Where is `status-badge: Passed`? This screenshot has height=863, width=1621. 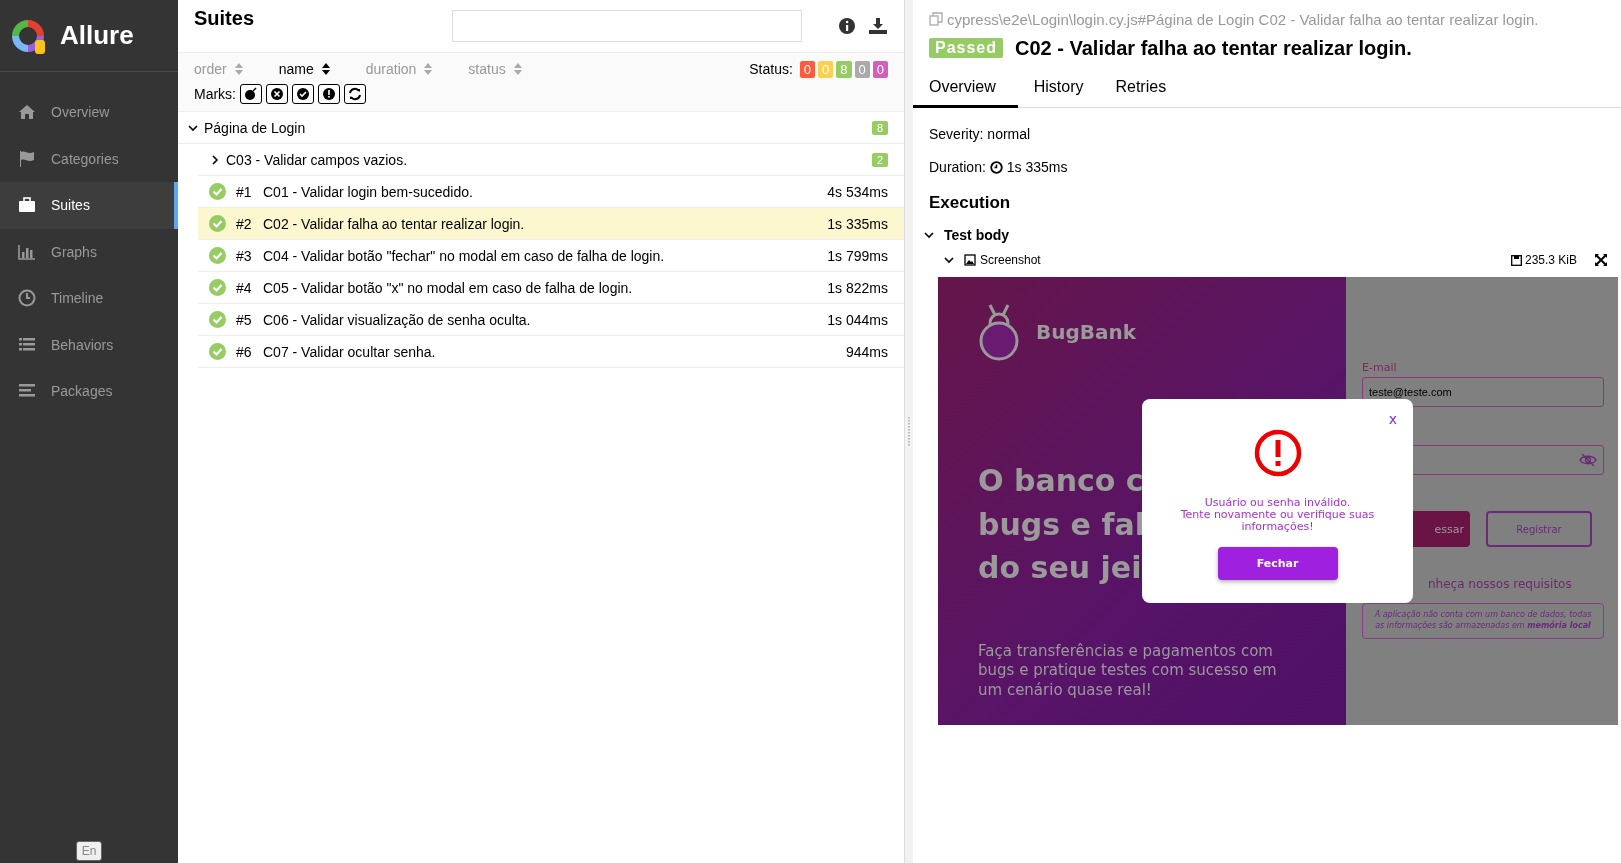
status-badge: Passed is located at coordinates (966, 48).